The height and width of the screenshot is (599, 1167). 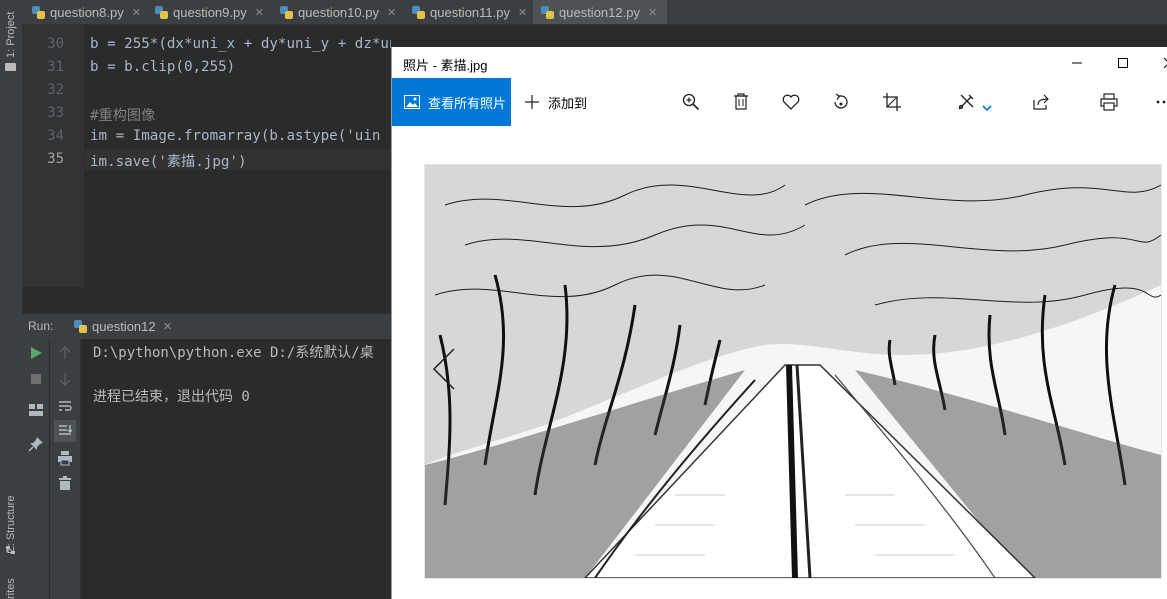 What do you see at coordinates (55, 136) in the screenshot?
I see `line-number: 34` at bounding box center [55, 136].